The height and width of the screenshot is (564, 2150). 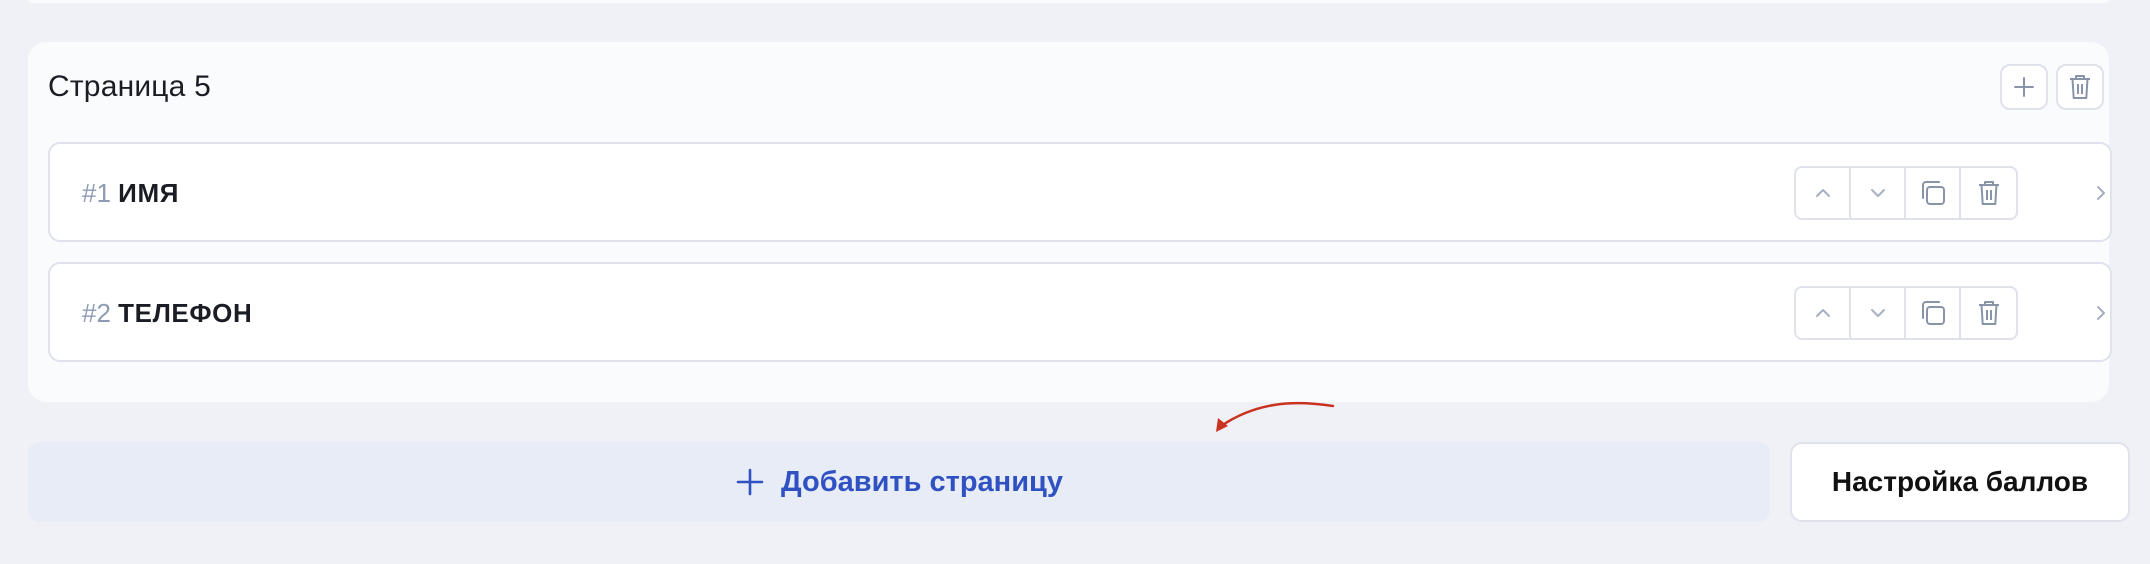 I want to click on add-page-button: Добавить страницу, so click(x=899, y=482).